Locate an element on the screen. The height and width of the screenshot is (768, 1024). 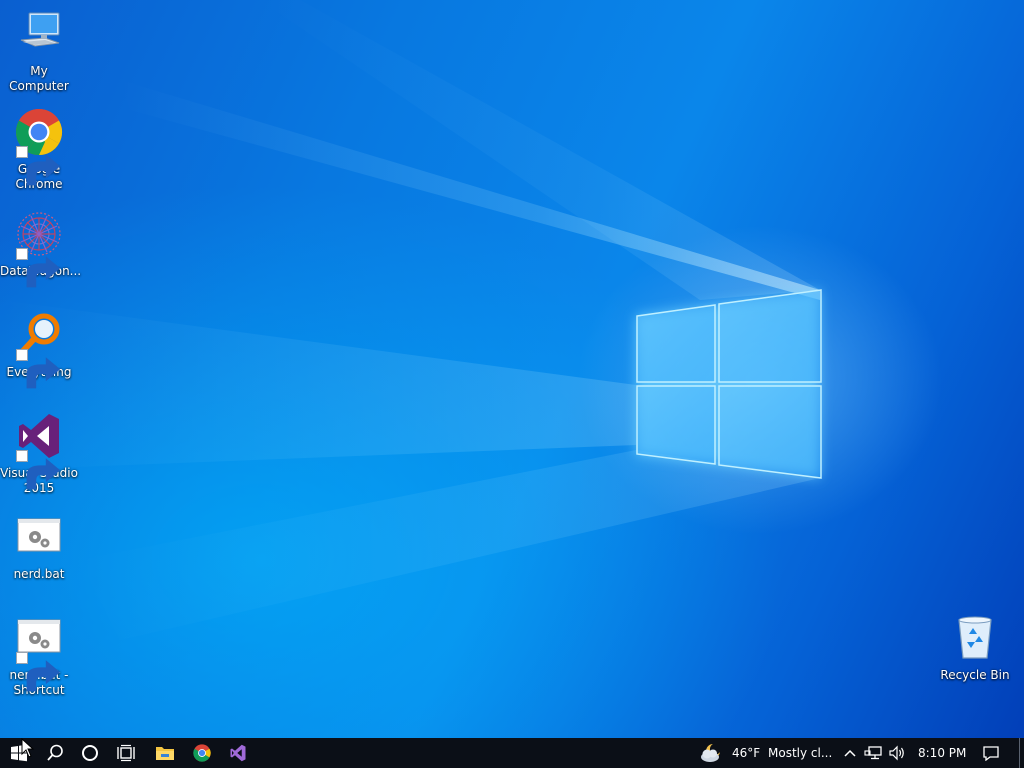
wallpaper-windows-logo is located at coordinates (729, 384).